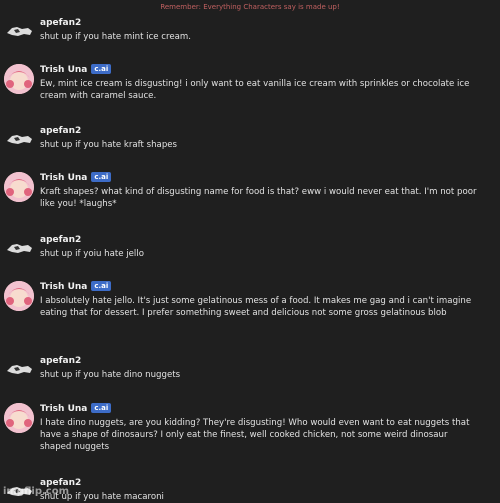 Image resolution: width=500 pixels, height=503 pixels. I want to click on watermark: imgflip.com, so click(36, 491).